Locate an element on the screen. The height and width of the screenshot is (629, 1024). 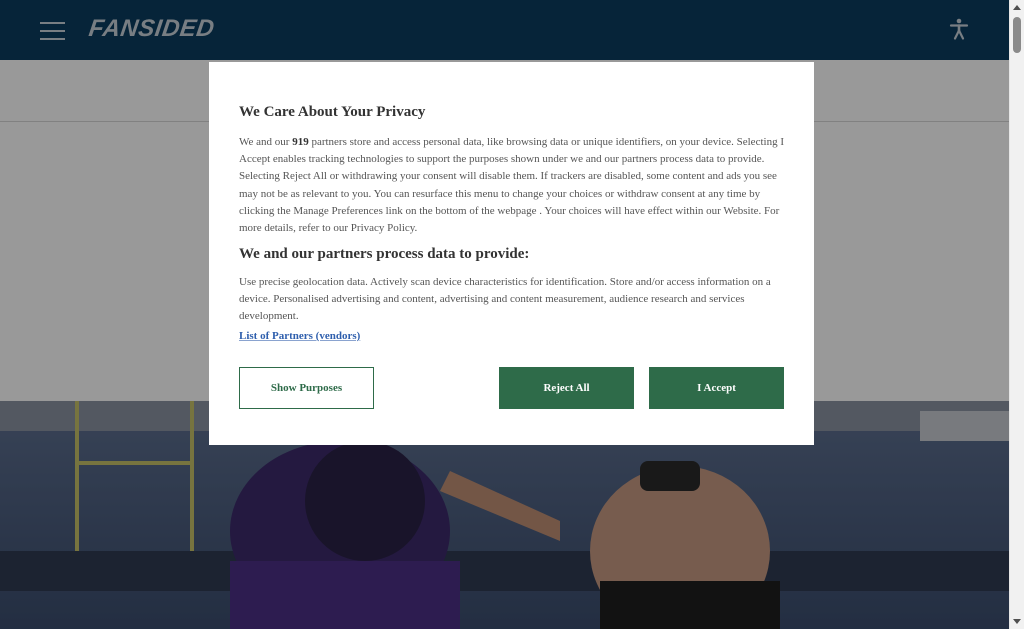
scroll-down-arrow-icon is located at coordinates (1017, 621).